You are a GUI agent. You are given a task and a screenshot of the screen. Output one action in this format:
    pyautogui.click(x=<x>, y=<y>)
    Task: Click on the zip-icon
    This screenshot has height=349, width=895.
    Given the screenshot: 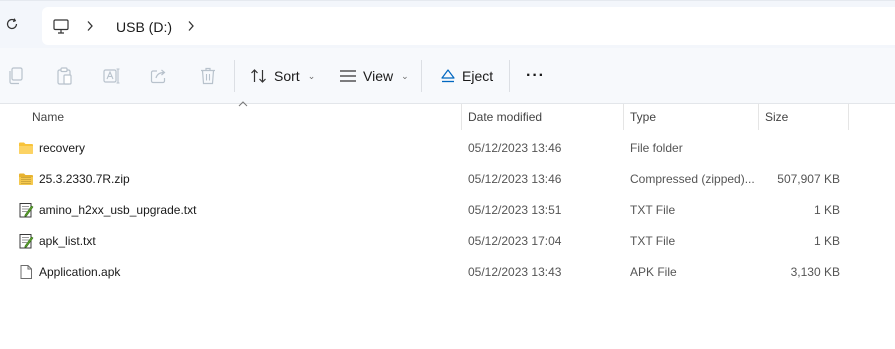 What is the action you would take?
    pyautogui.click(x=26, y=179)
    